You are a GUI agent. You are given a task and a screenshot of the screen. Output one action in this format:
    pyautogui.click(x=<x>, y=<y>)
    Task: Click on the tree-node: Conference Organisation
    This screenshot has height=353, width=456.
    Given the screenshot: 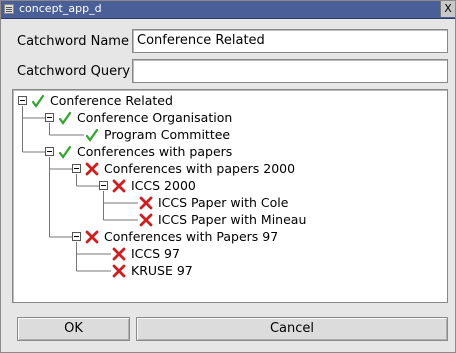 What is the action you would take?
    pyautogui.click(x=228, y=118)
    